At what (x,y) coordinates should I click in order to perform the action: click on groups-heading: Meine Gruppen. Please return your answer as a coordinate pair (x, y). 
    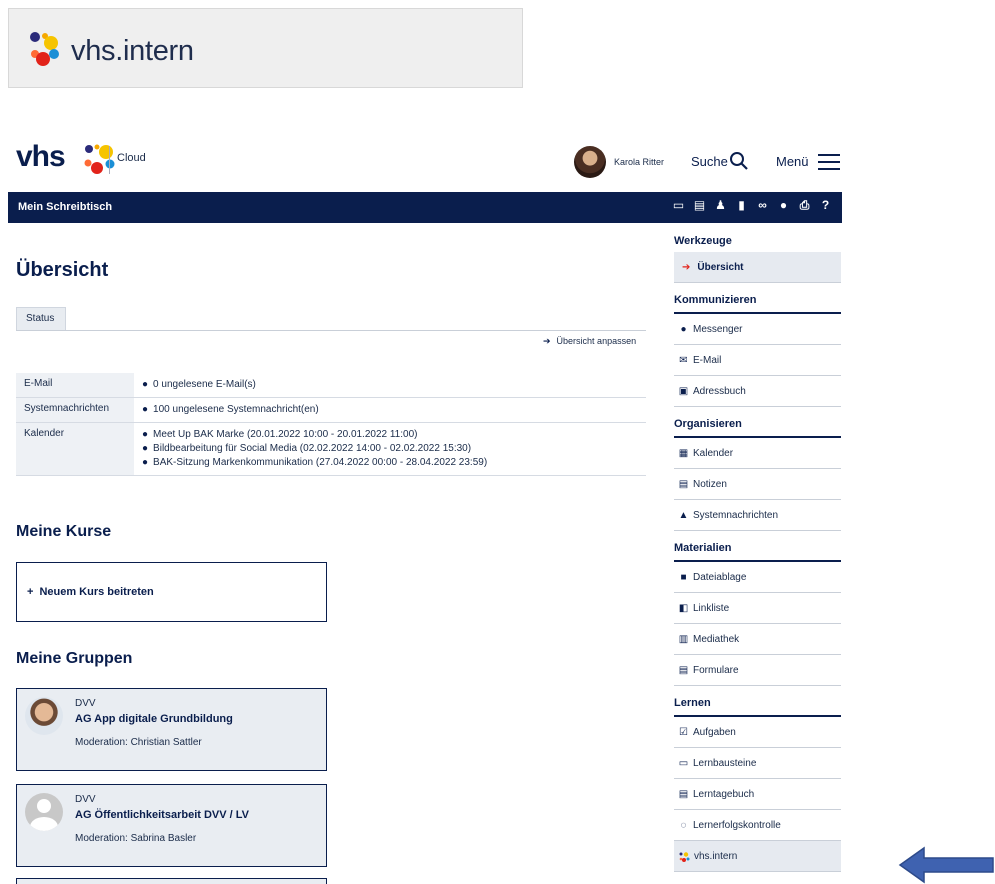
    Looking at the image, I should click on (74, 658).